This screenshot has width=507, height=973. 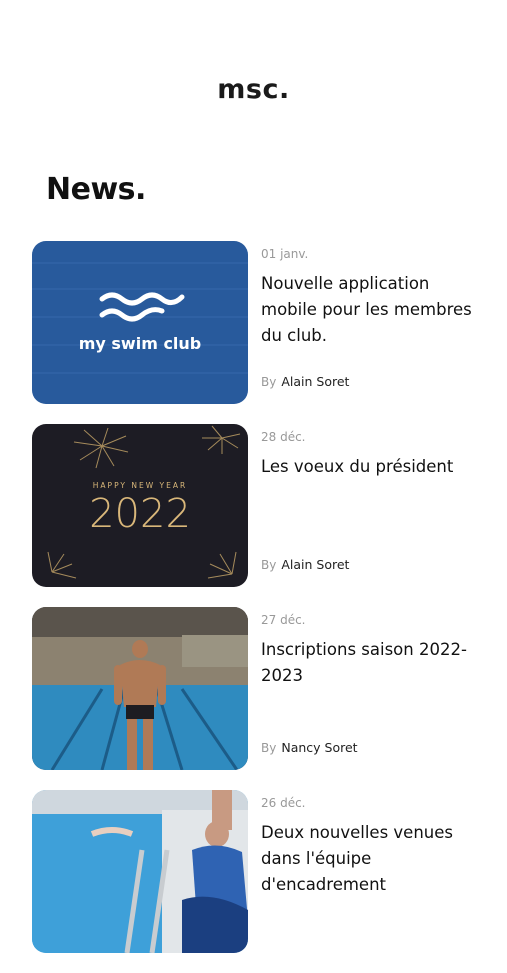 I want to click on new-year-image: HAPPY NEW YEAR 2022, so click(x=140, y=505).